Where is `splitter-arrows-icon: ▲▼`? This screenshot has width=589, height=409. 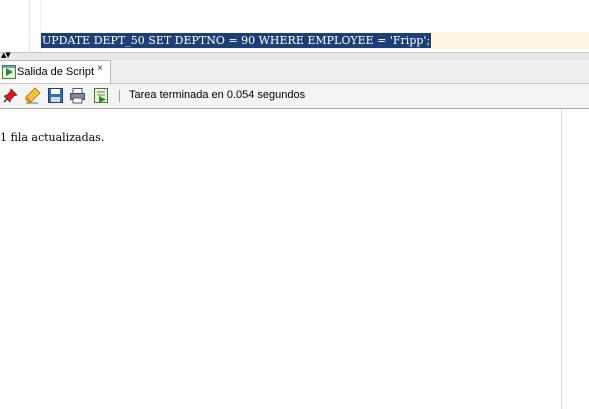 splitter-arrows-icon: ▲▼ is located at coordinates (6, 55).